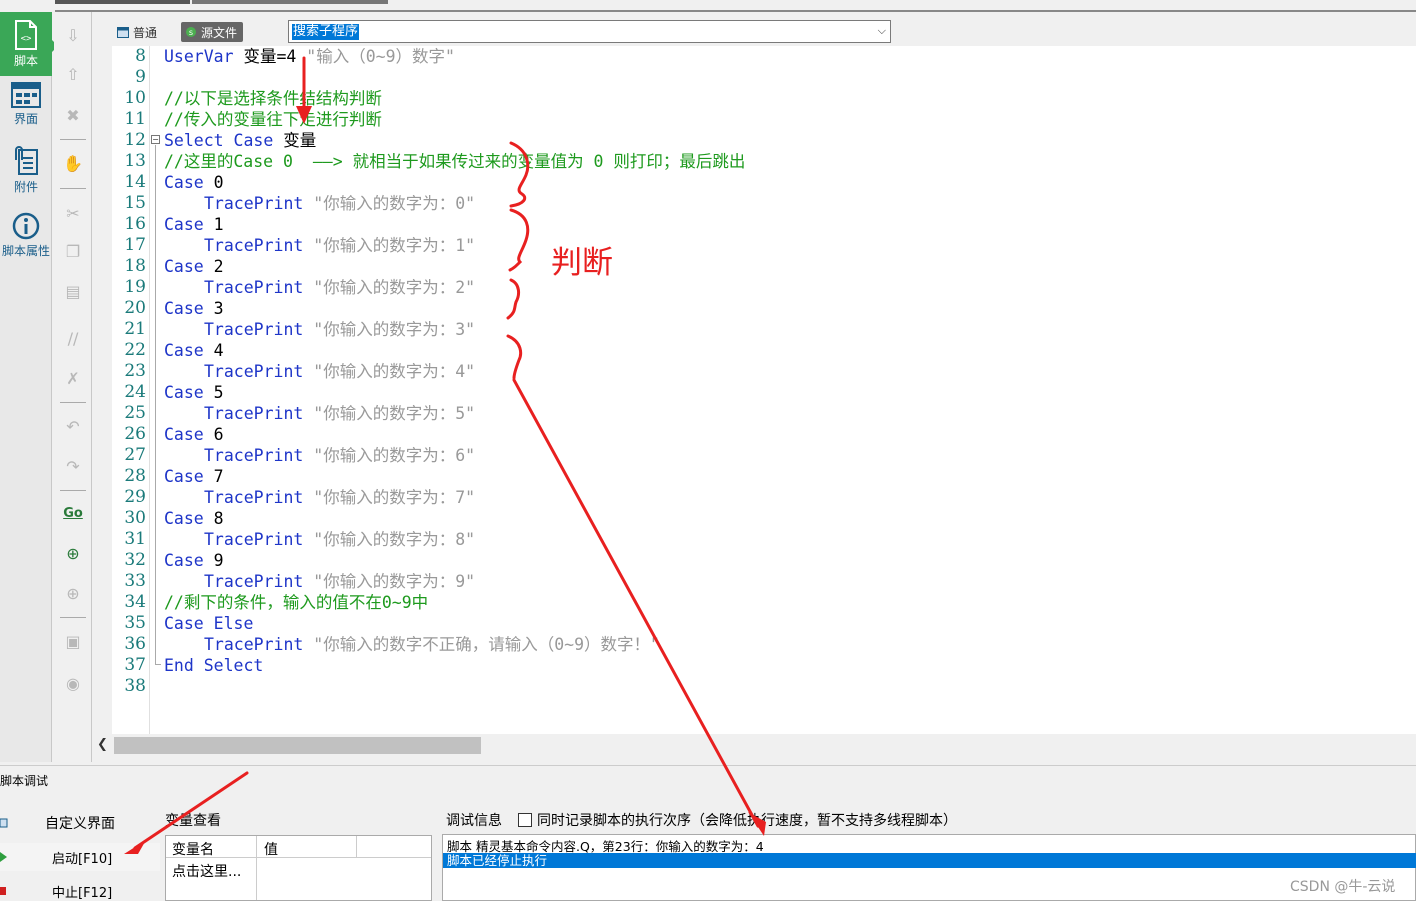  I want to click on code-line: TracePrint "你输入的数字为：3", so click(319, 329).